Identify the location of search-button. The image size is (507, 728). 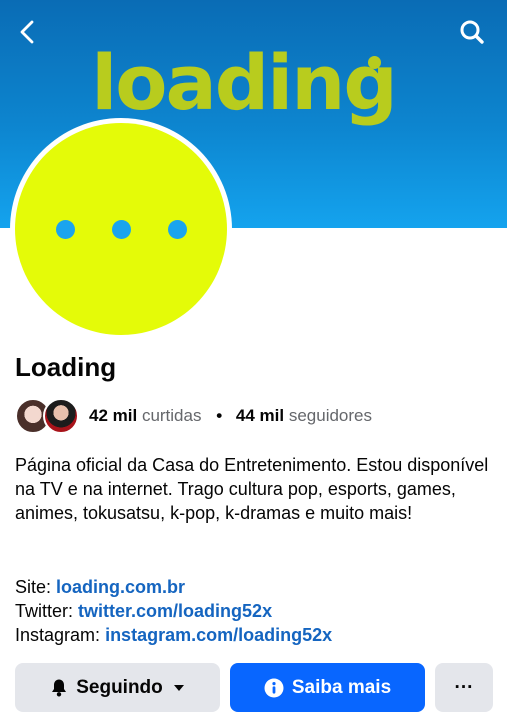
(472, 32).